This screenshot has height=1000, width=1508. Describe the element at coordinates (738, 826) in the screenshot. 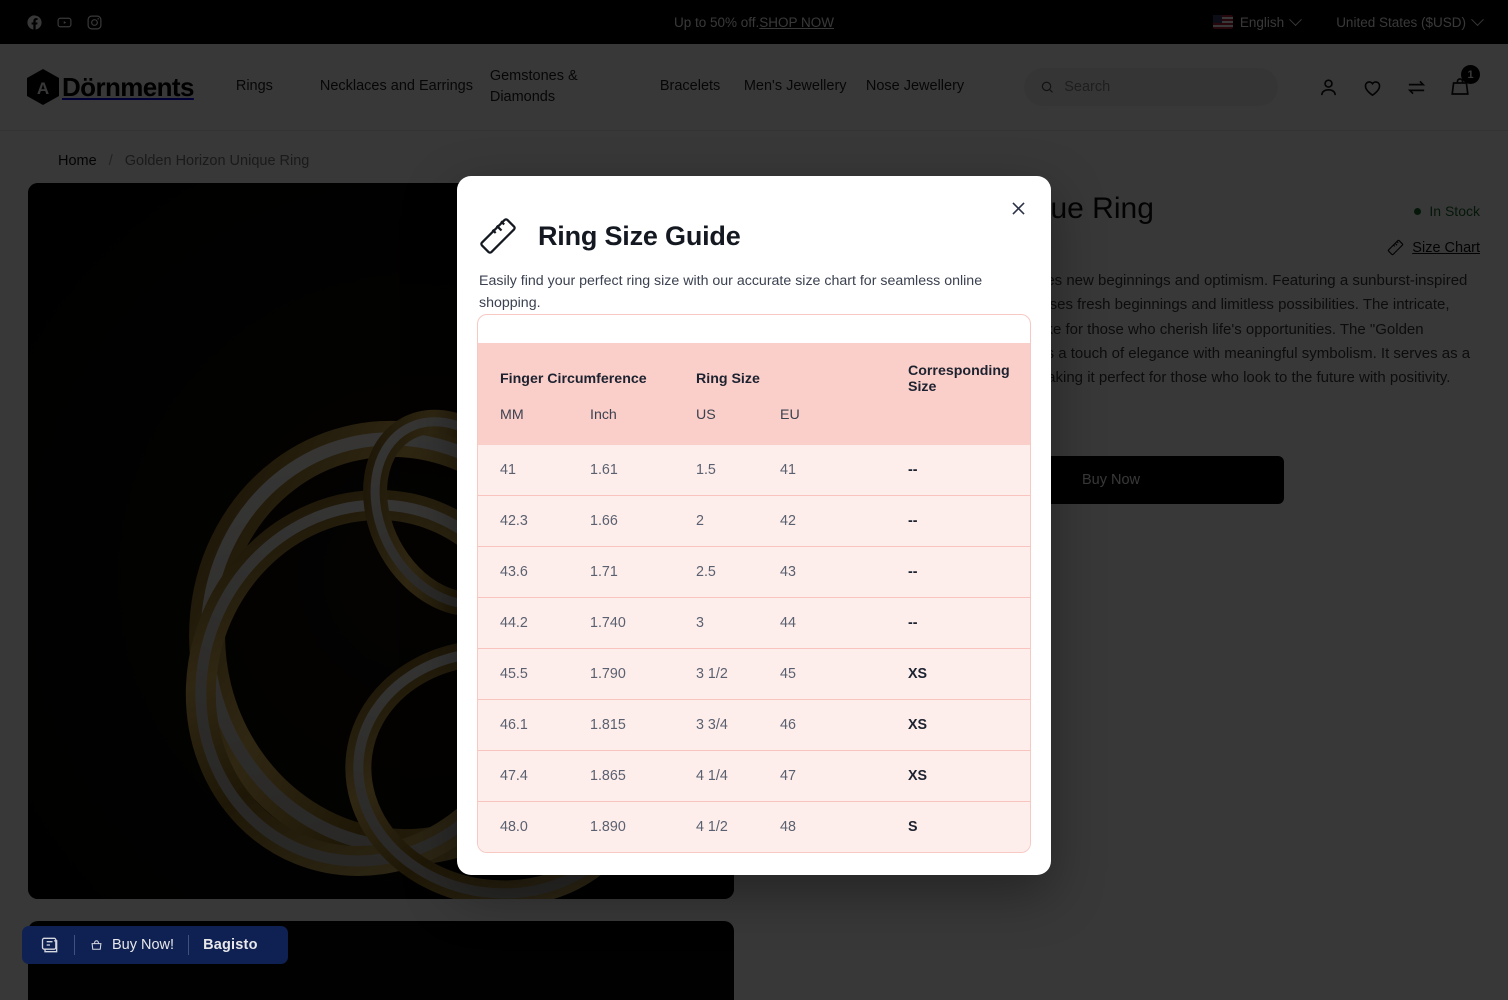

I see `table-cell: 4 1/2` at that location.